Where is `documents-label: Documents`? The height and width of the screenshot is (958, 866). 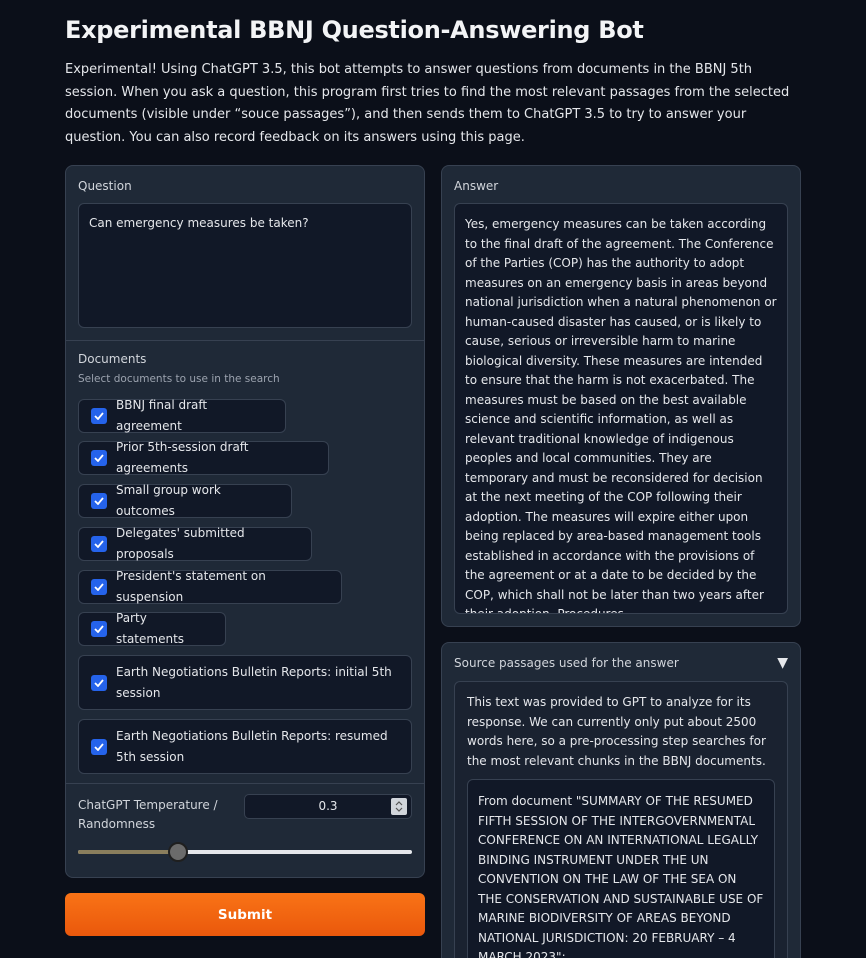 documents-label: Documents is located at coordinates (112, 359).